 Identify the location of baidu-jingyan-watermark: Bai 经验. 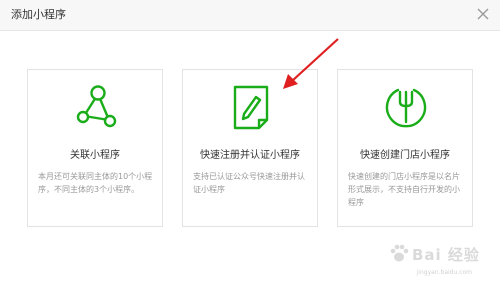
(432, 255).